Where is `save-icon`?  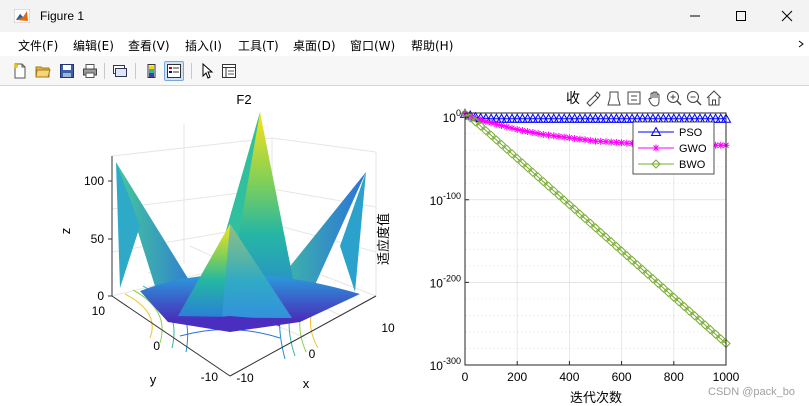
save-icon is located at coordinates (67, 71).